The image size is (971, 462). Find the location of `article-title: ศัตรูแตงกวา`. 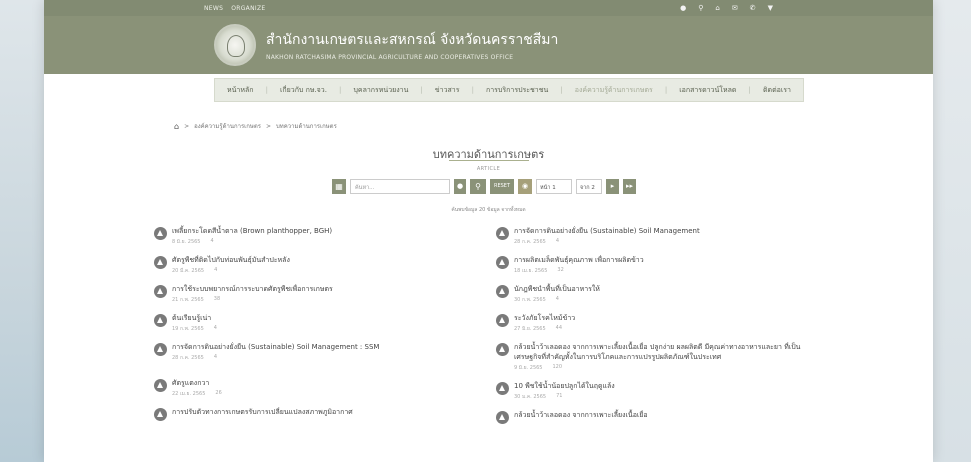

article-title: ศัตรูแตงกวา is located at coordinates (197, 383).